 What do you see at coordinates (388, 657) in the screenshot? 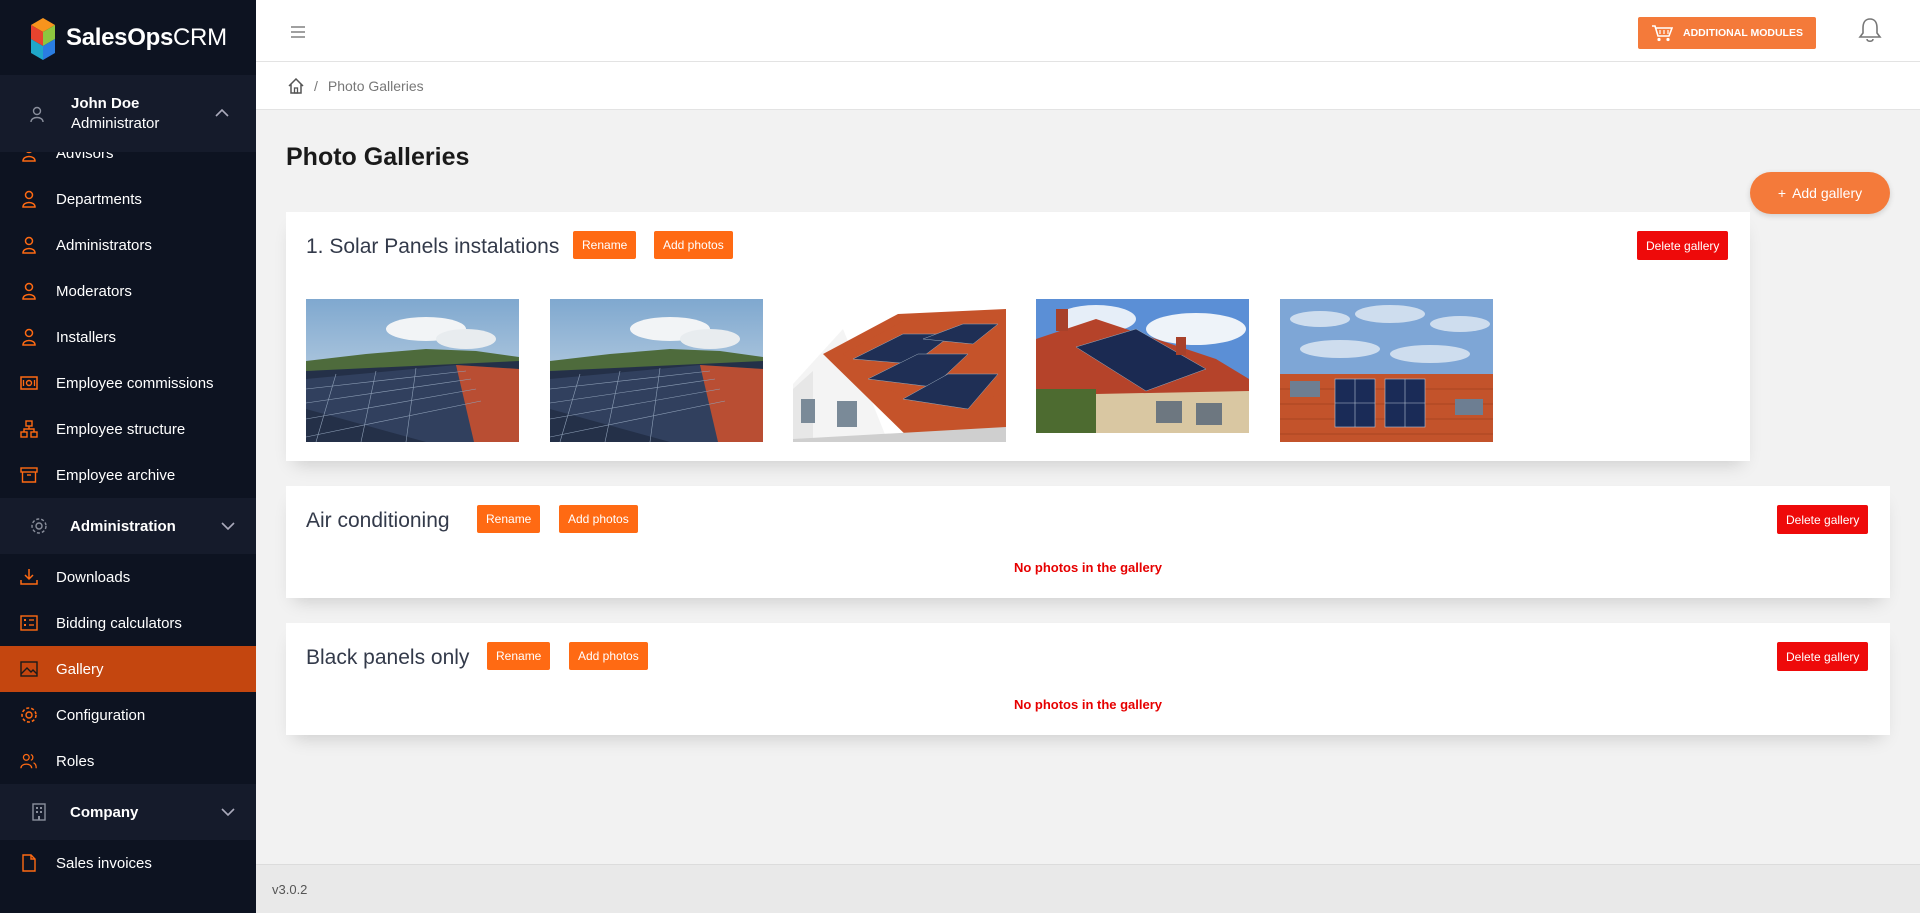
I see `gallery-title: Black panels only` at bounding box center [388, 657].